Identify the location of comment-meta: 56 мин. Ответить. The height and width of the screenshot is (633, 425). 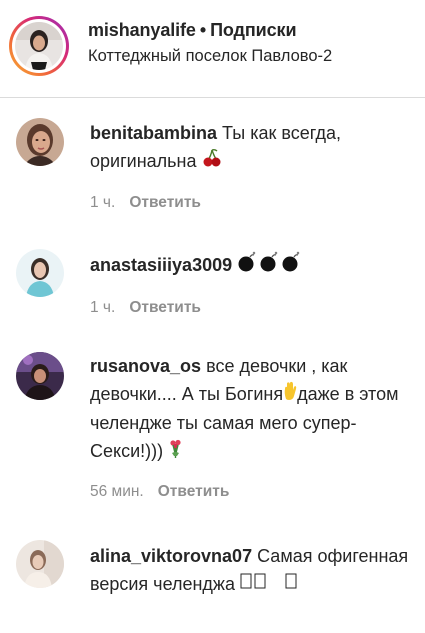
(159, 492).